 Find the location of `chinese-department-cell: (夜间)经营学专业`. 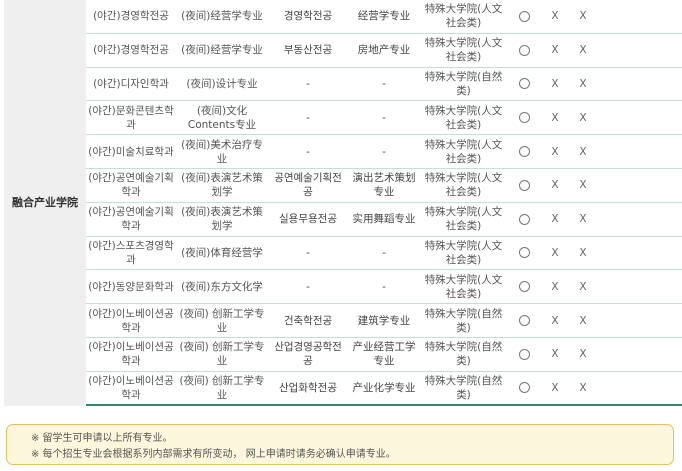

chinese-department-cell: (夜间)经营学专业 is located at coordinates (222, 51).